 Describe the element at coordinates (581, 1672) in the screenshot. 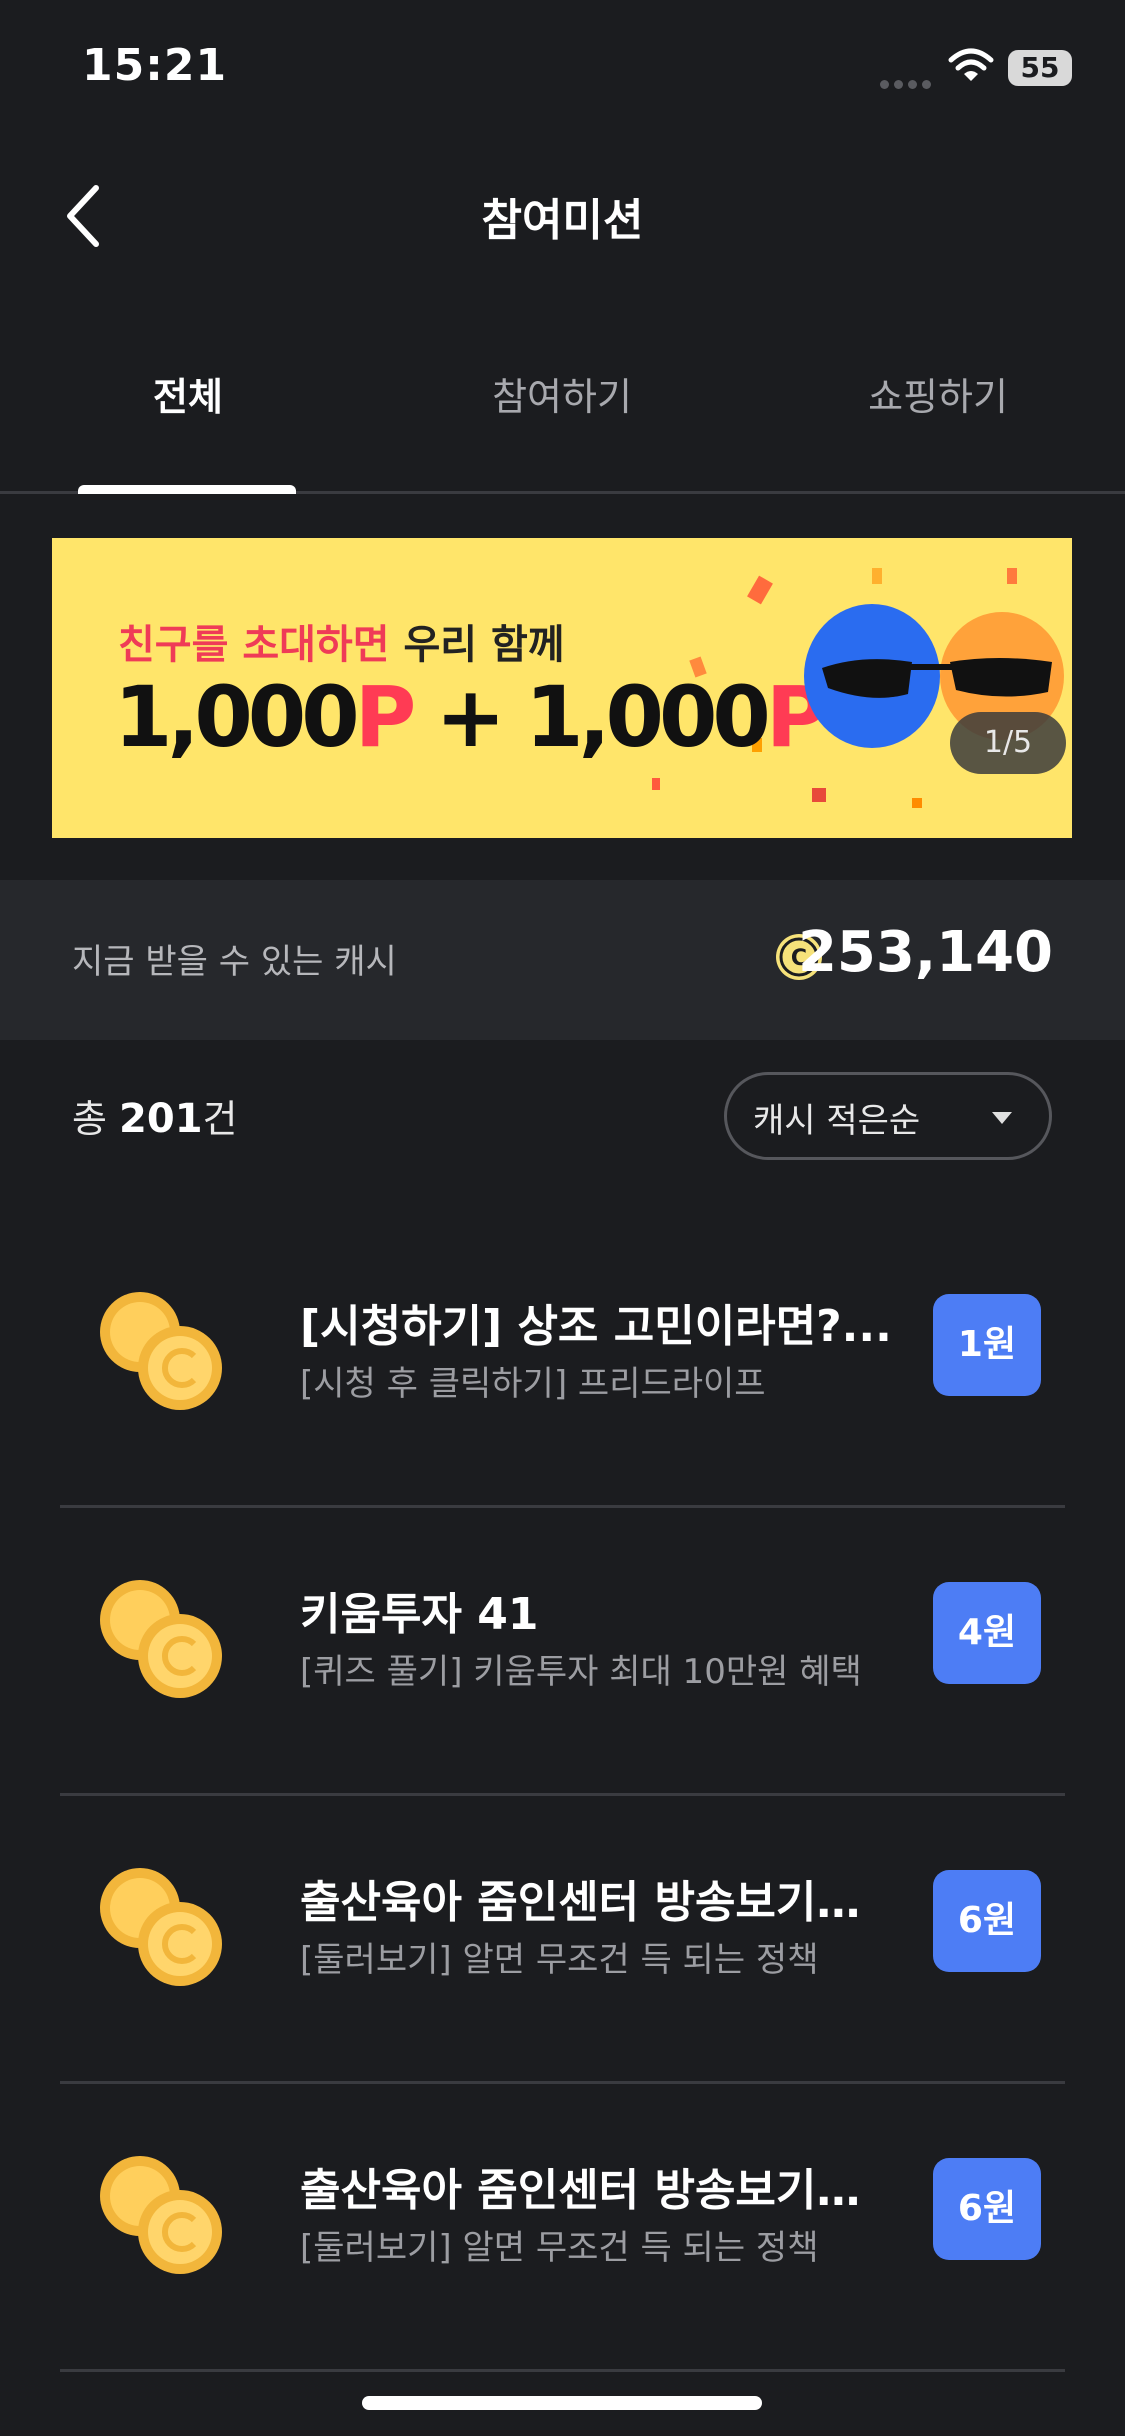

I see `mission-description: [퀴즈 풀기] 키움투자 최대 10만원 혜택` at that location.